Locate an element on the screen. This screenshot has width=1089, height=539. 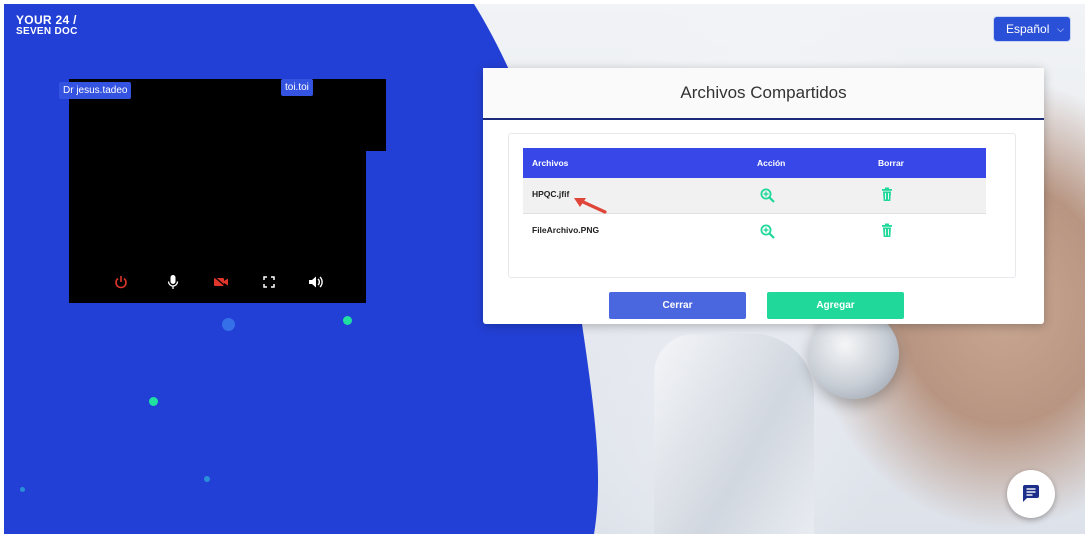
table-header: Archivos Acción Borrar is located at coordinates (754, 163).